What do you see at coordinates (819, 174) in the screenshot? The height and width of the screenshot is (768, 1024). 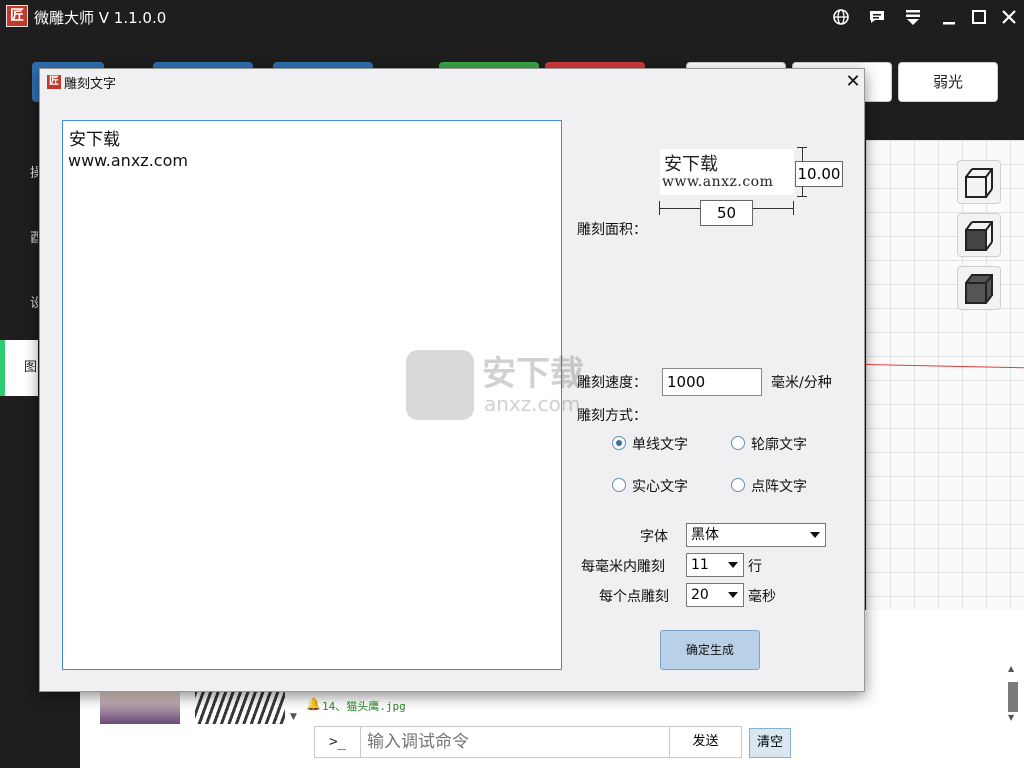 I see `height-field: 10.00` at bounding box center [819, 174].